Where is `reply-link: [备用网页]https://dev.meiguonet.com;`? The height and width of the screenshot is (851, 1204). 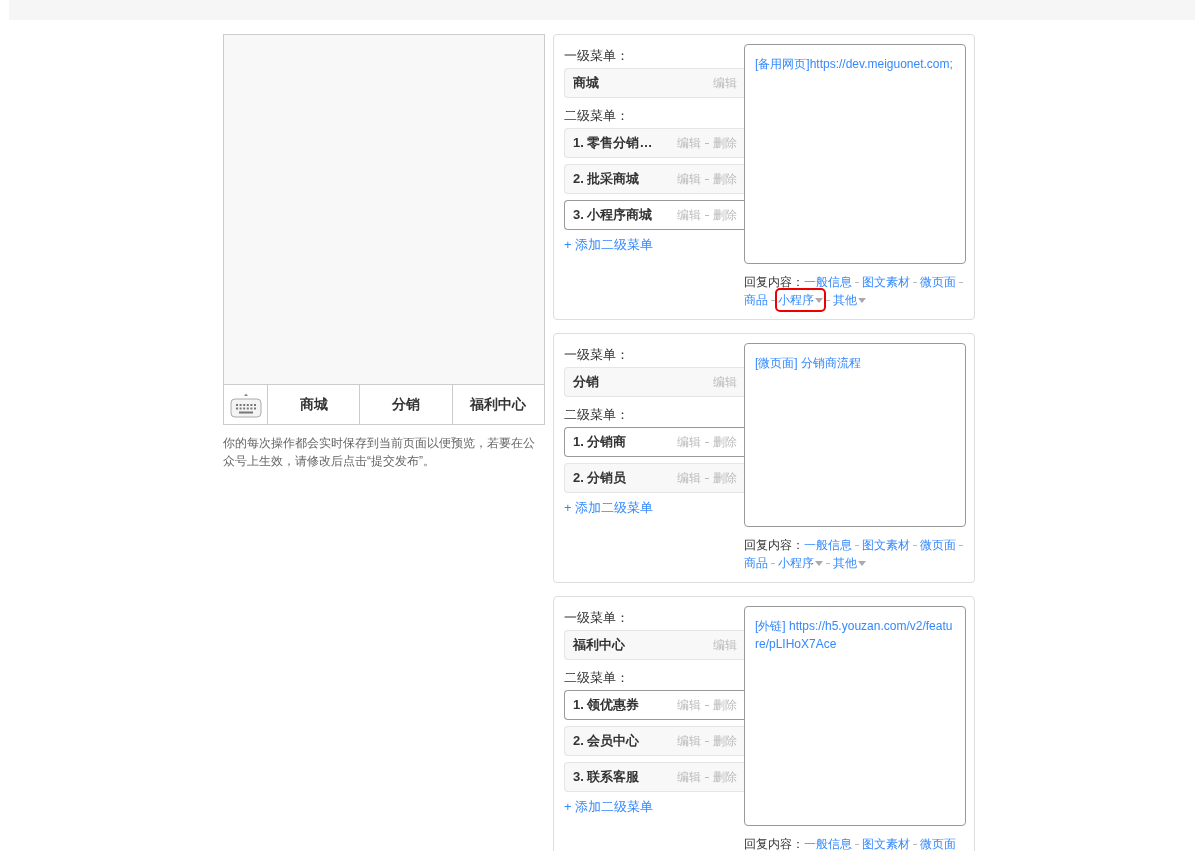 reply-link: [备用网页]https://dev.meiguonet.com; is located at coordinates (855, 64).